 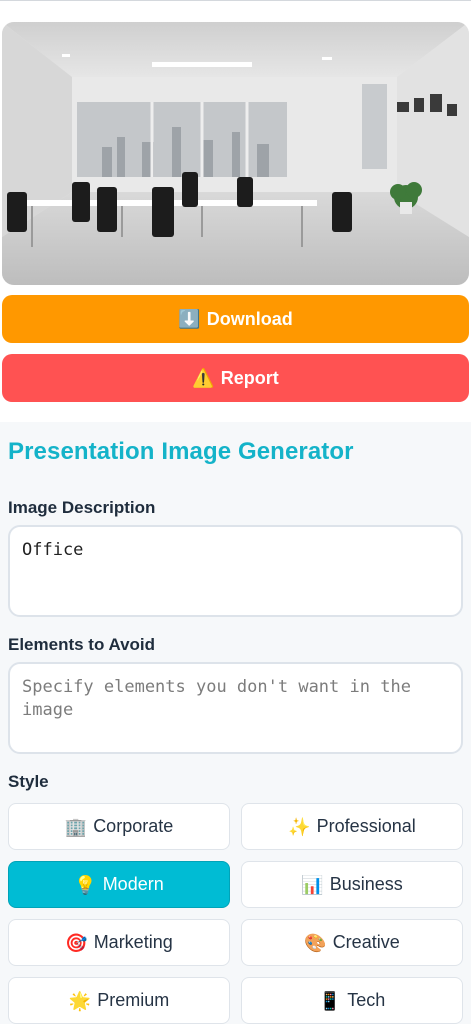 I want to click on report-button: ⚠️ Report, so click(x=235, y=378).